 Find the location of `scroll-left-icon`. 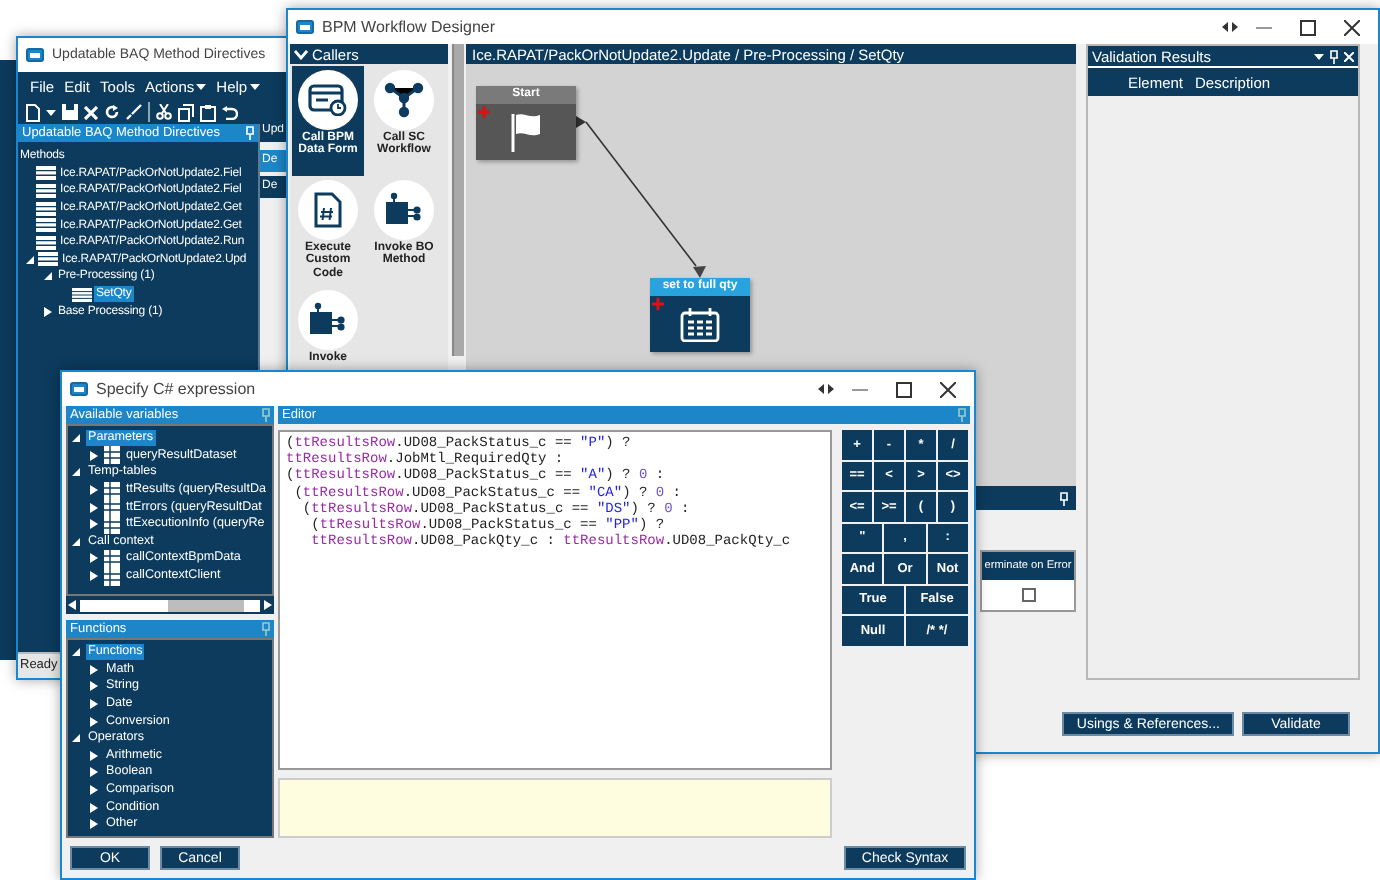

scroll-left-icon is located at coordinates (72, 605).